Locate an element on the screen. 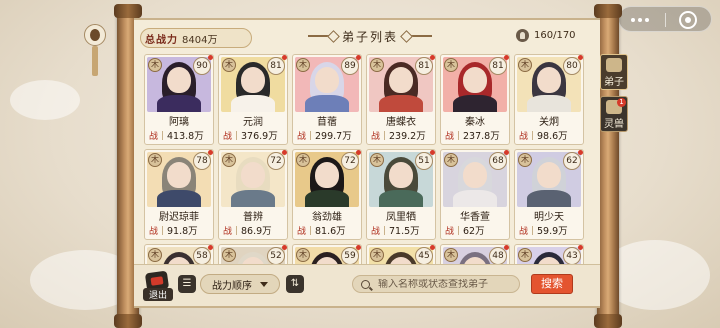  scroll-ornament-icon is located at coordinates (95, 35).